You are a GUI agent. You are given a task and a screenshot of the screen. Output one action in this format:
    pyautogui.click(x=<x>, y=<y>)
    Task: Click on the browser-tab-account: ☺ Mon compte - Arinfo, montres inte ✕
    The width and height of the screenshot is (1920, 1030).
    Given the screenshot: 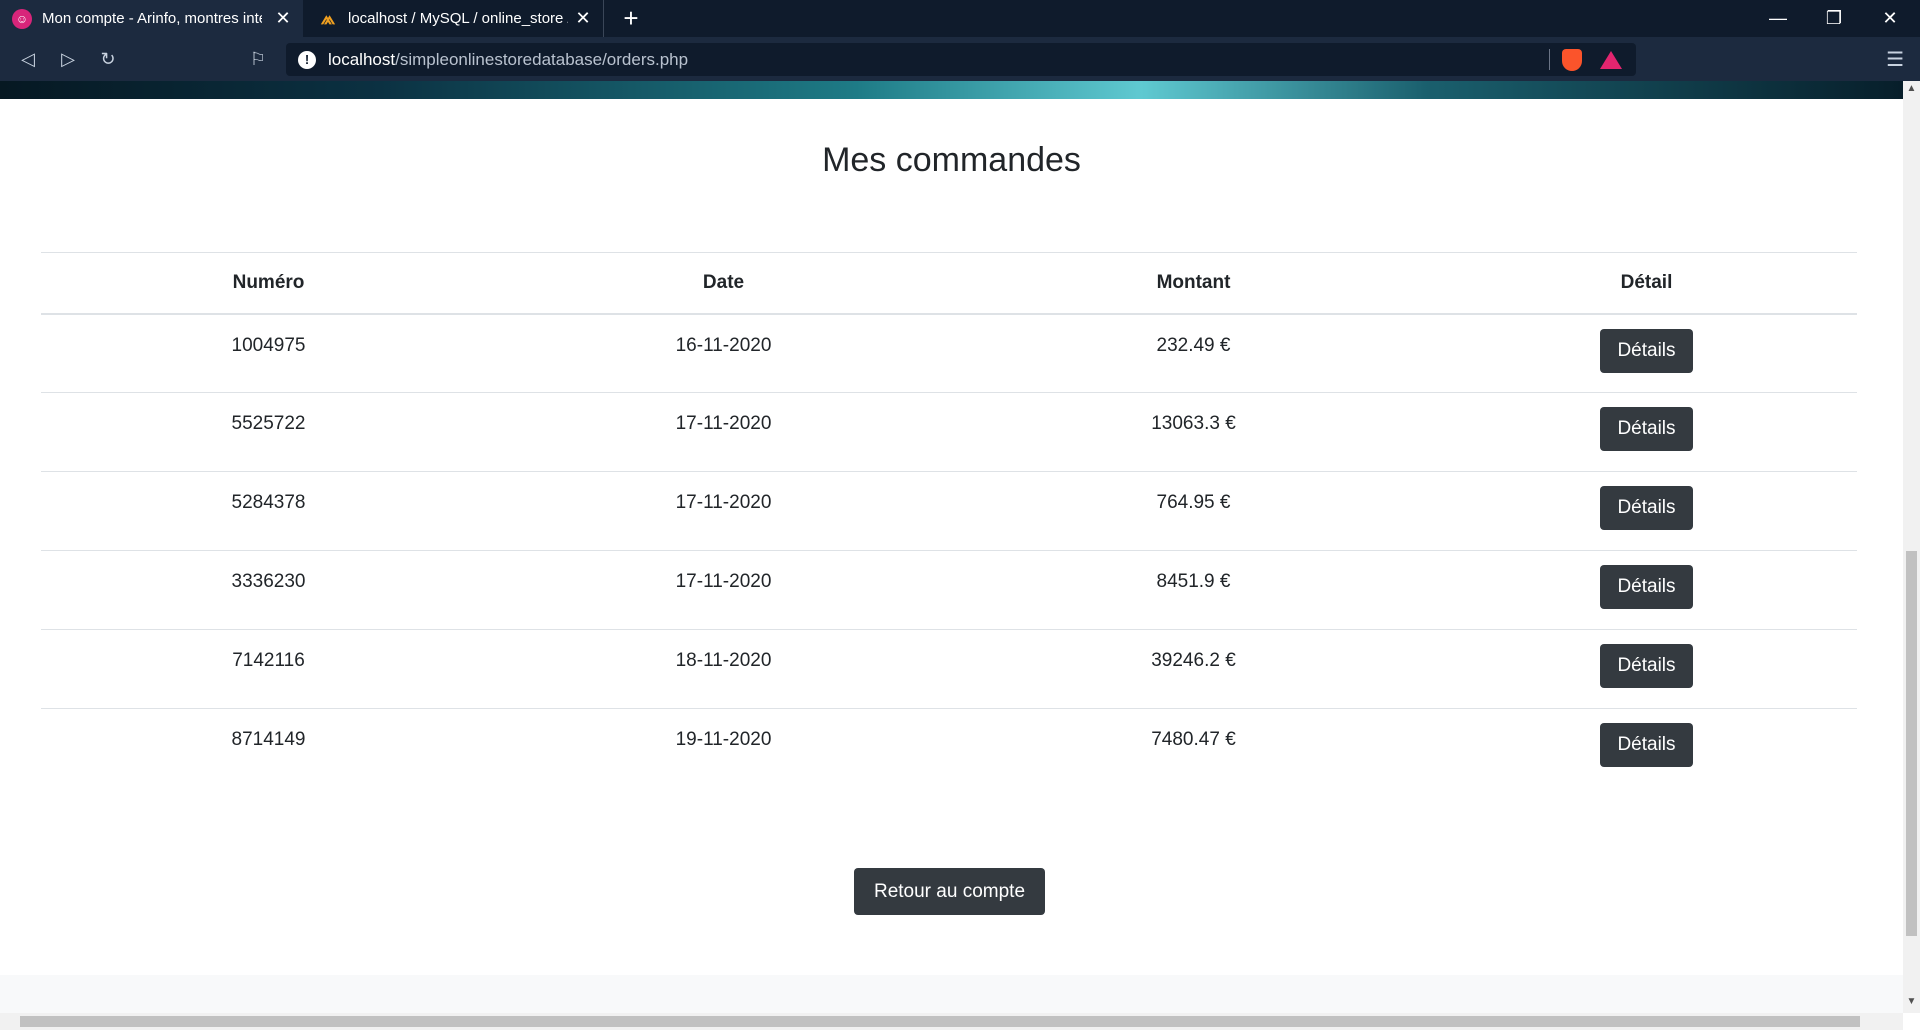 What is the action you would take?
    pyautogui.click(x=151, y=18)
    